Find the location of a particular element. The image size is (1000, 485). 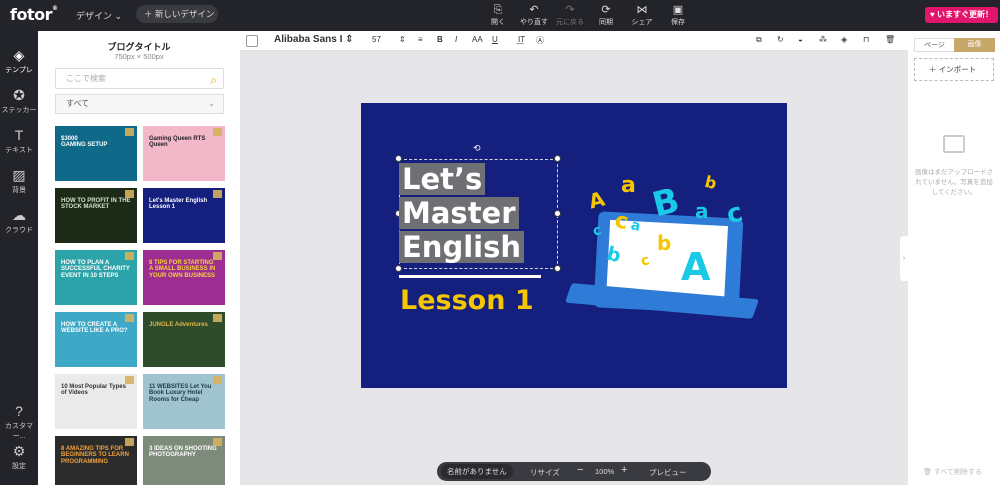

template-thumbnail: Gaming Queen RTS Queen is located at coordinates (184, 153).